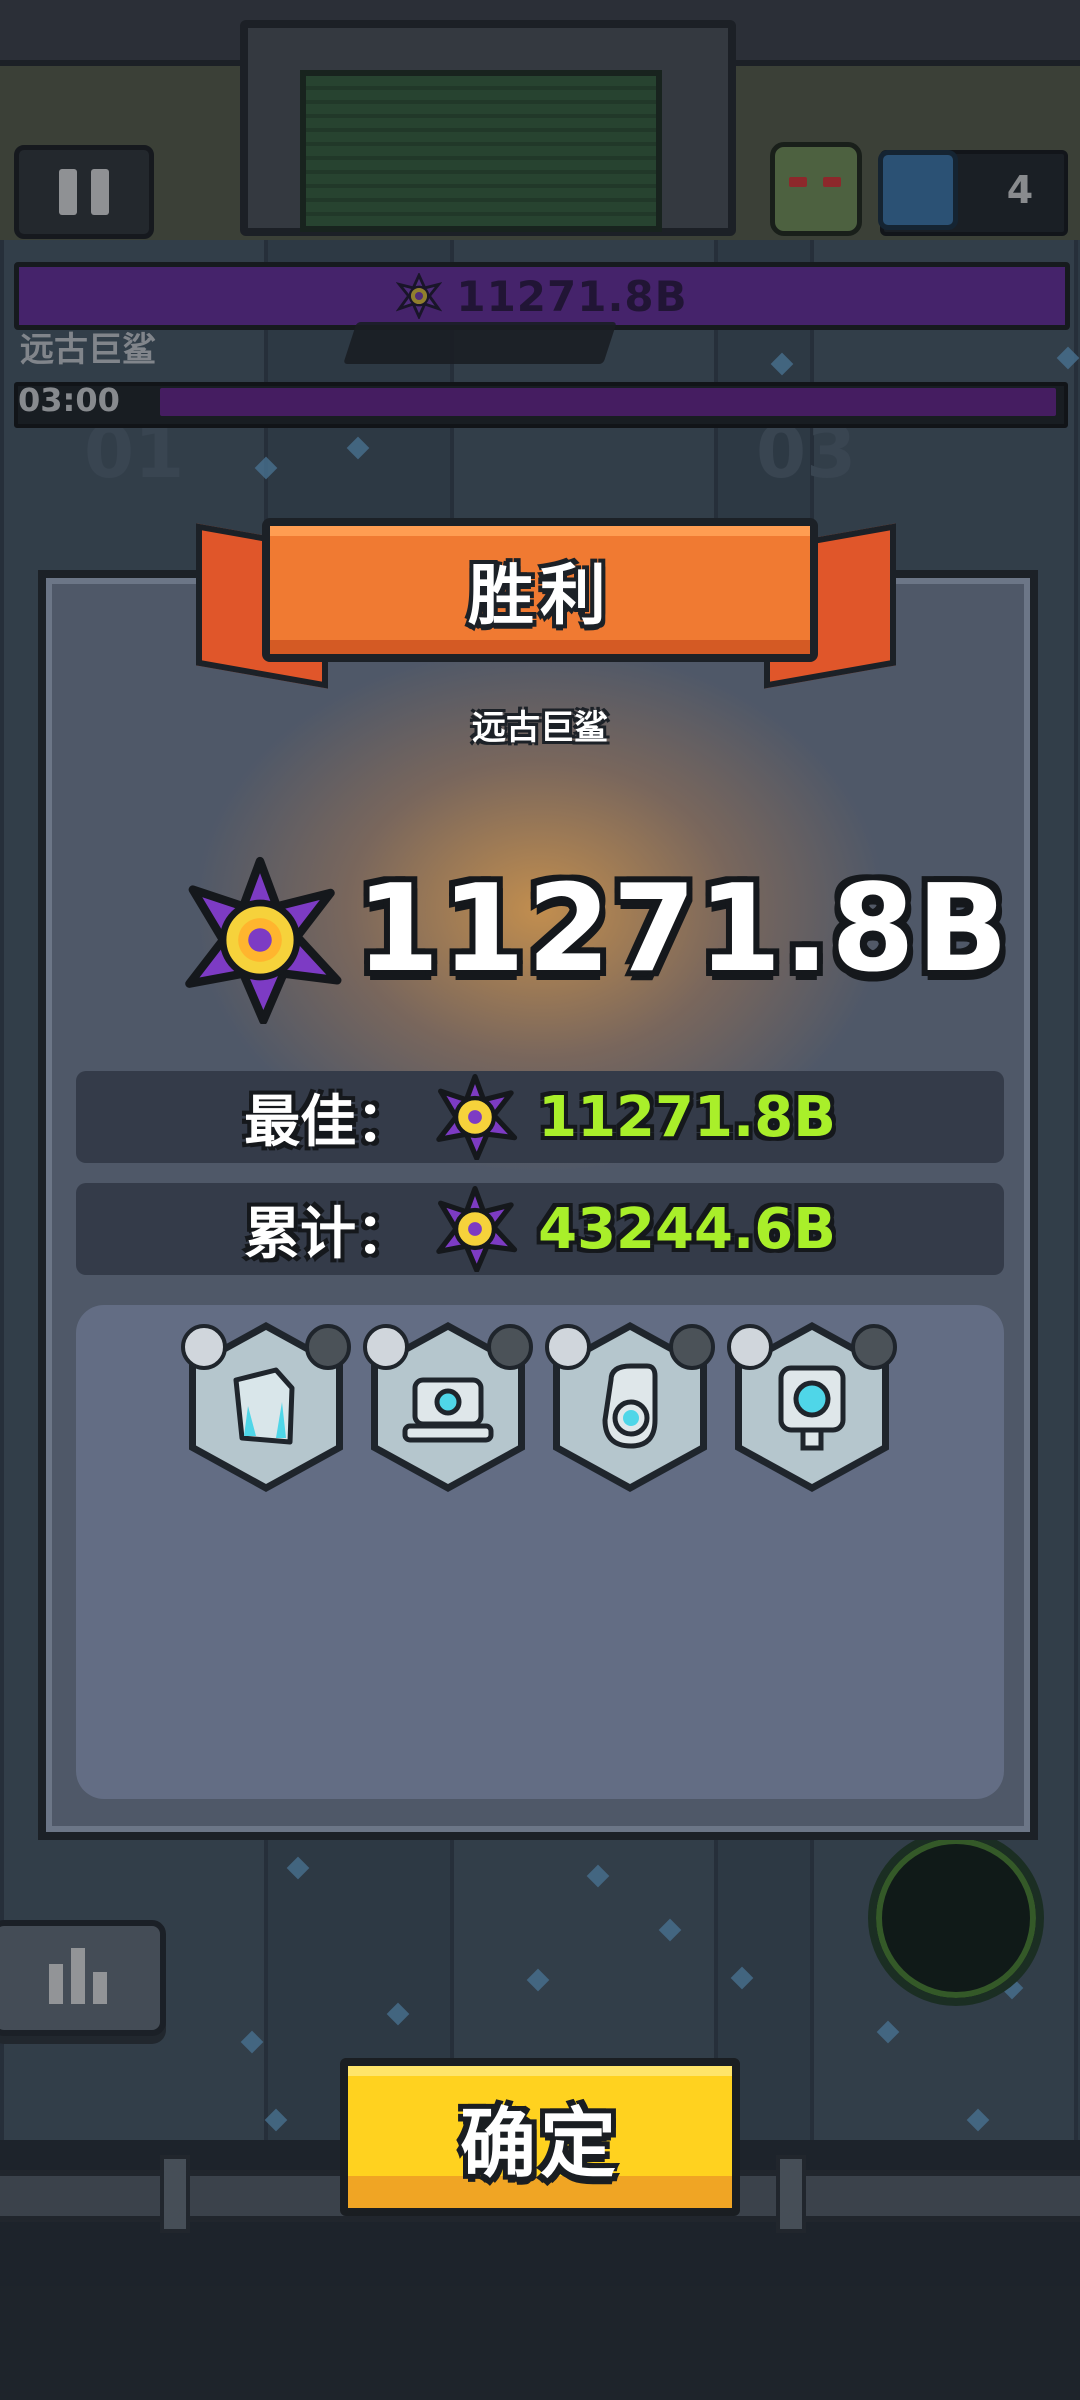 Image resolution: width=1080 pixels, height=2400 pixels. I want to click on item-laptop-turret, so click(448, 1407).